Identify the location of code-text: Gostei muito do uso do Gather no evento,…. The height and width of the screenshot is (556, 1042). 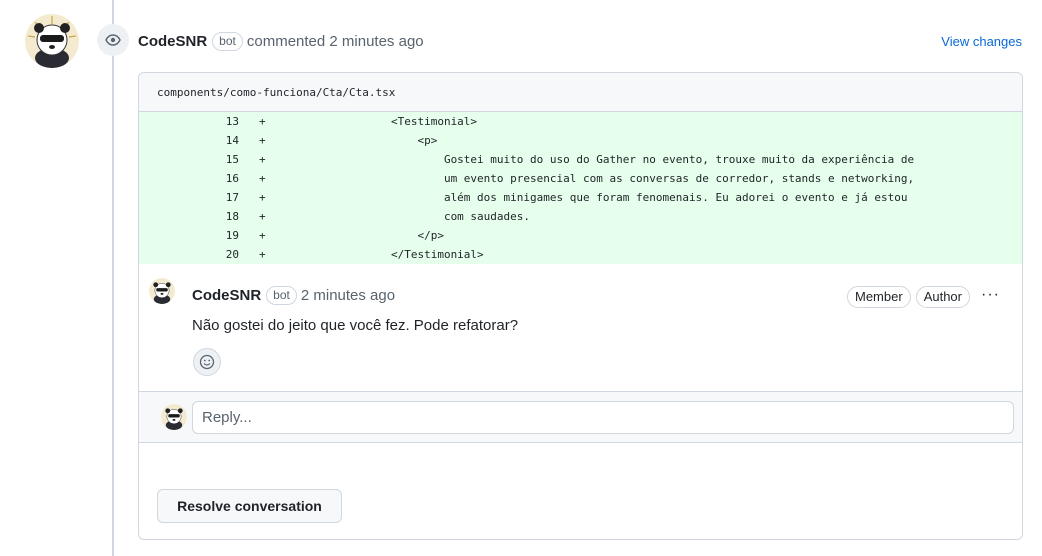
(600, 159).